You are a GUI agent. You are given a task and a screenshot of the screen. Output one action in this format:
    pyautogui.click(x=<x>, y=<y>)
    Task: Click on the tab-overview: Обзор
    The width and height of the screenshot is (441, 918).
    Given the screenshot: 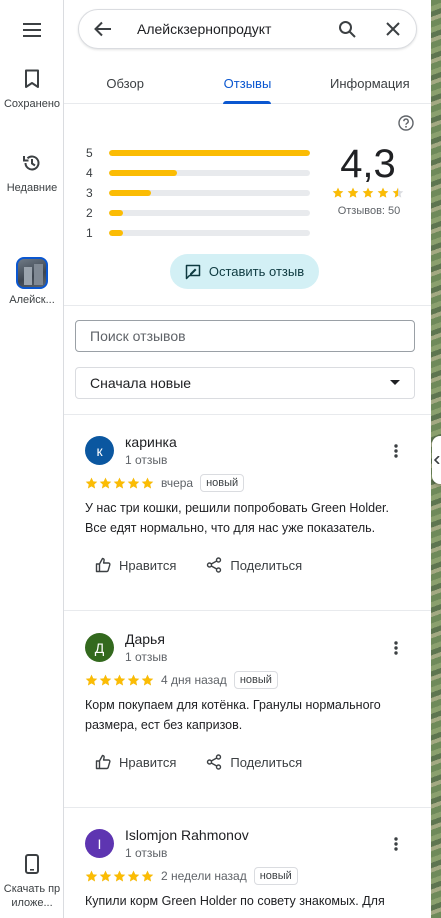 What is the action you would take?
    pyautogui.click(x=125, y=83)
    